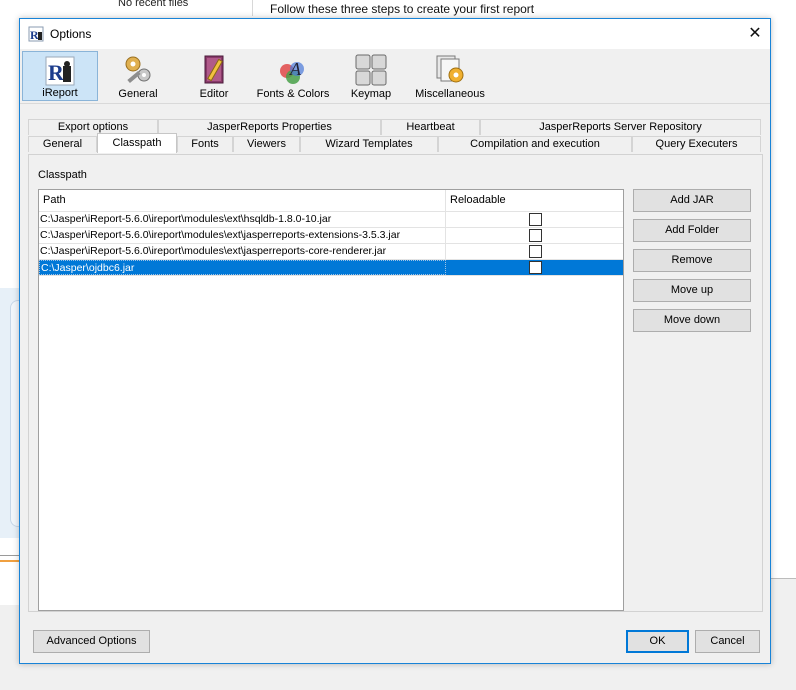 Image resolution: width=796 pixels, height=690 pixels. I want to click on column-header-reloadable: Reloadable, so click(534, 200).